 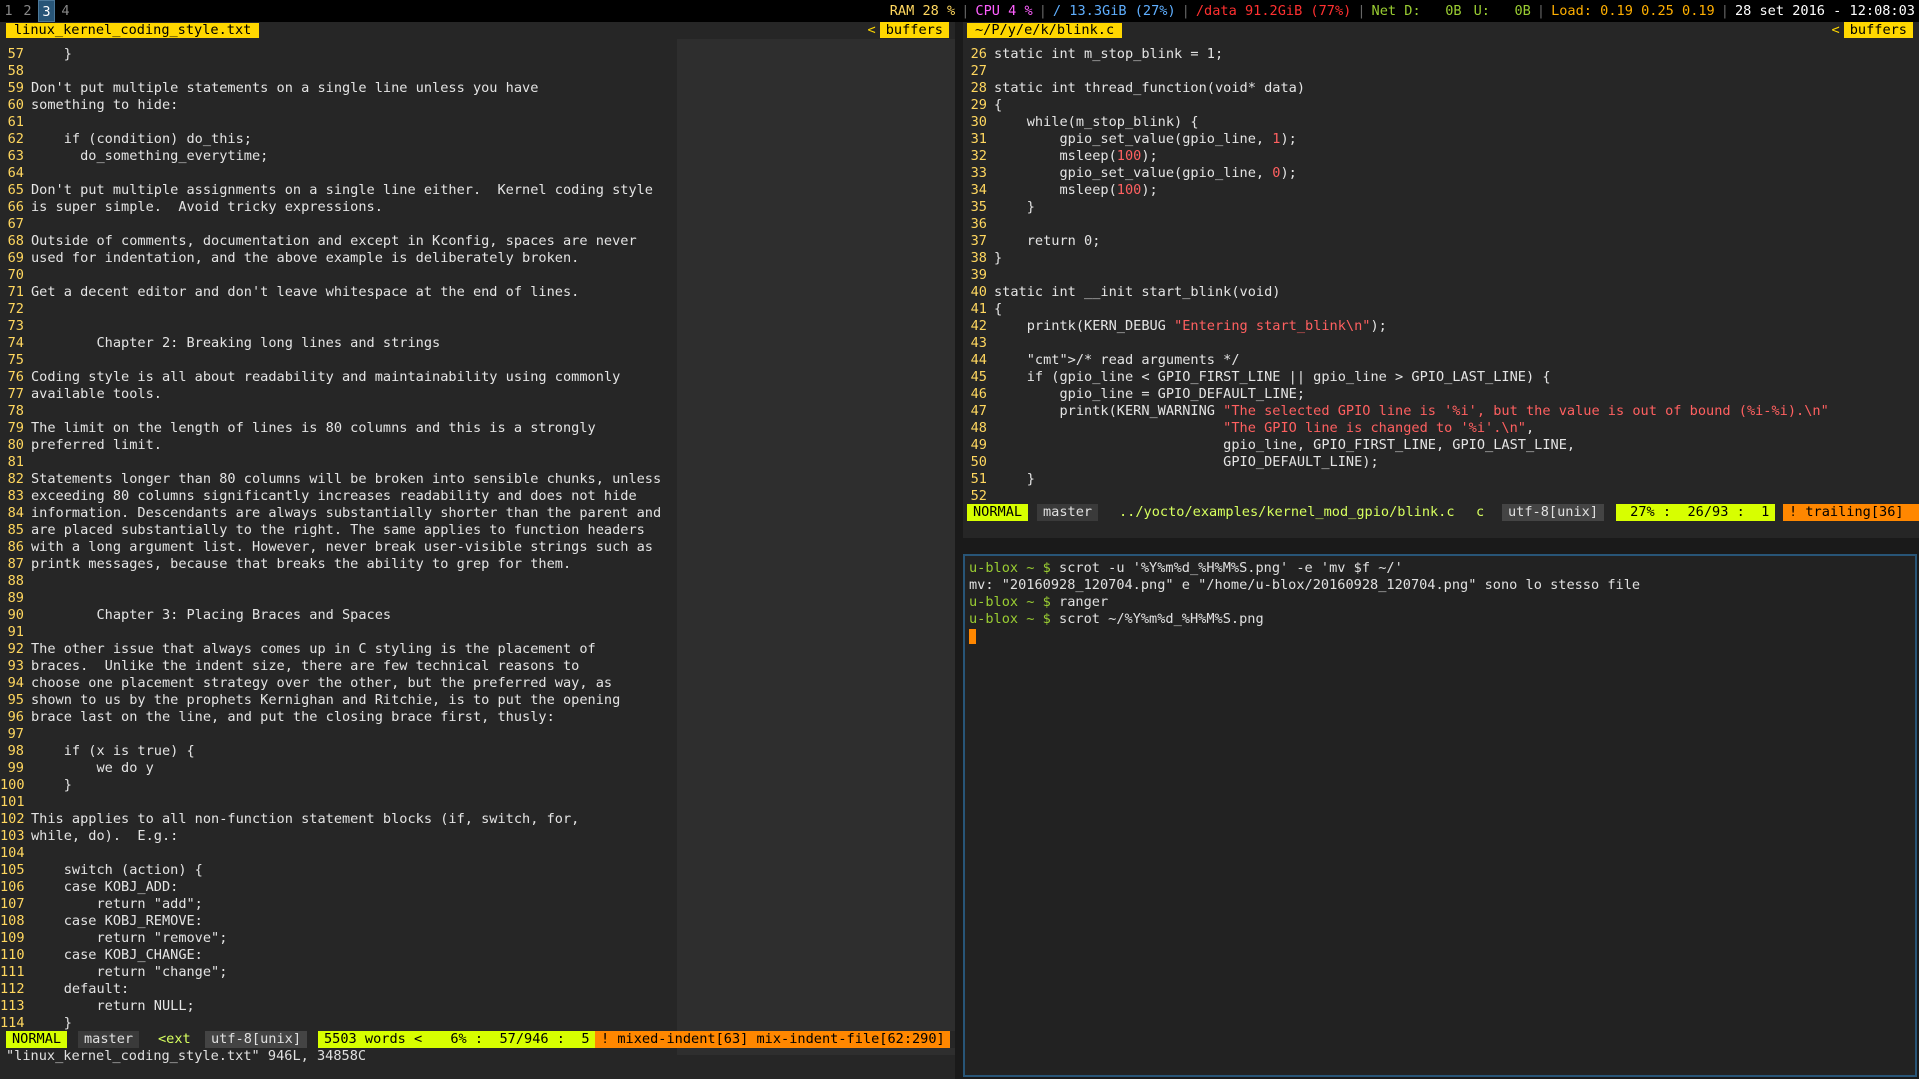 What do you see at coordinates (330, 972) in the screenshot?
I see `code-line: 111 return "change";` at bounding box center [330, 972].